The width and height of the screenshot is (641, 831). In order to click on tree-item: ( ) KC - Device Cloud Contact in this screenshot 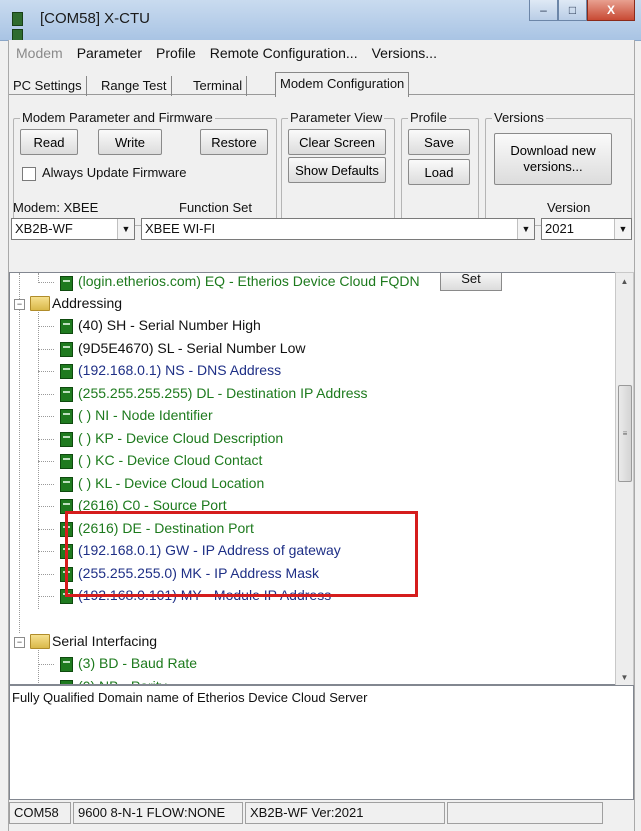, I will do `click(310, 461)`.